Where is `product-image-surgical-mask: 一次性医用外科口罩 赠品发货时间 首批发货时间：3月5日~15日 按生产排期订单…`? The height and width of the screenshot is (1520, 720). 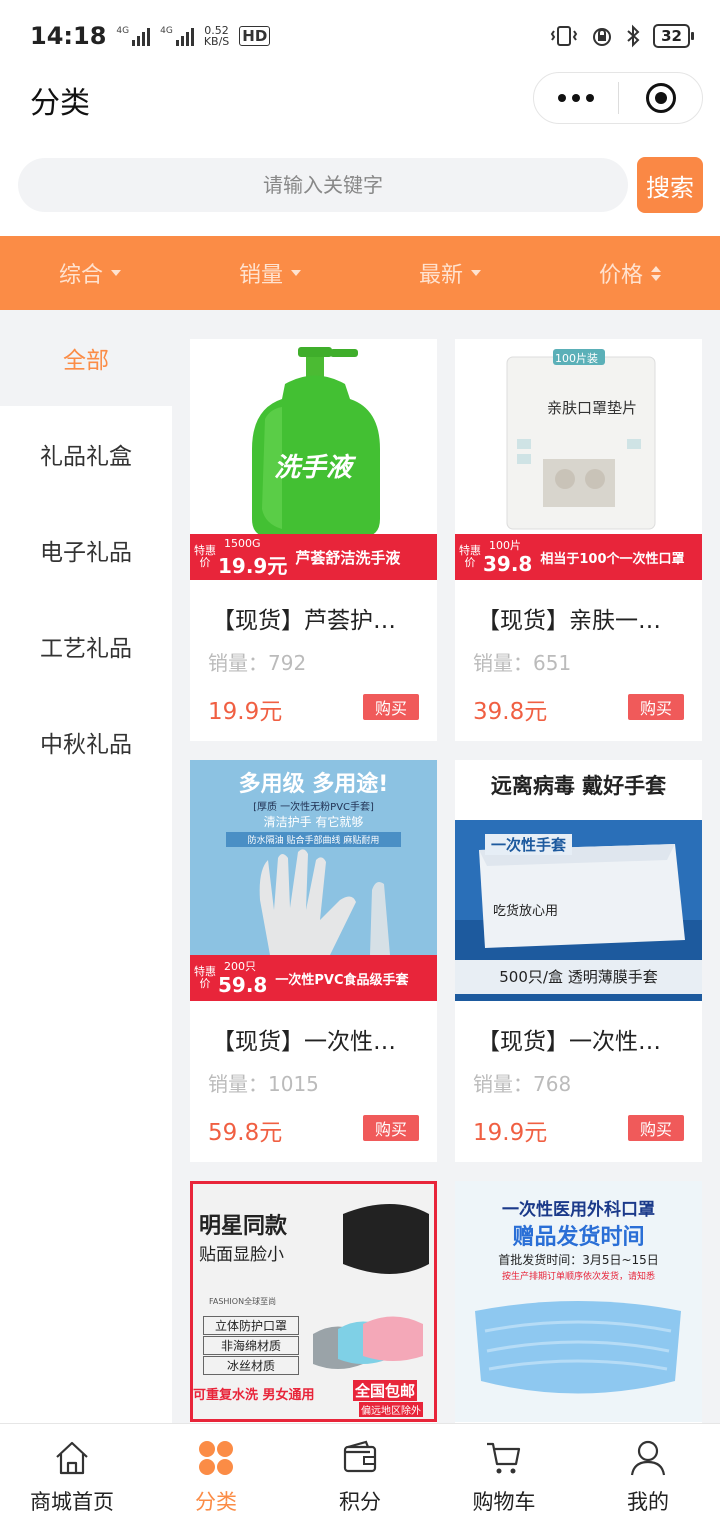
product-image-surgical-mask: 一次性医用外科口罩 赠品发货时间 首批发货时间：3月5日~15日 按生产排期订单… is located at coordinates (578, 1301).